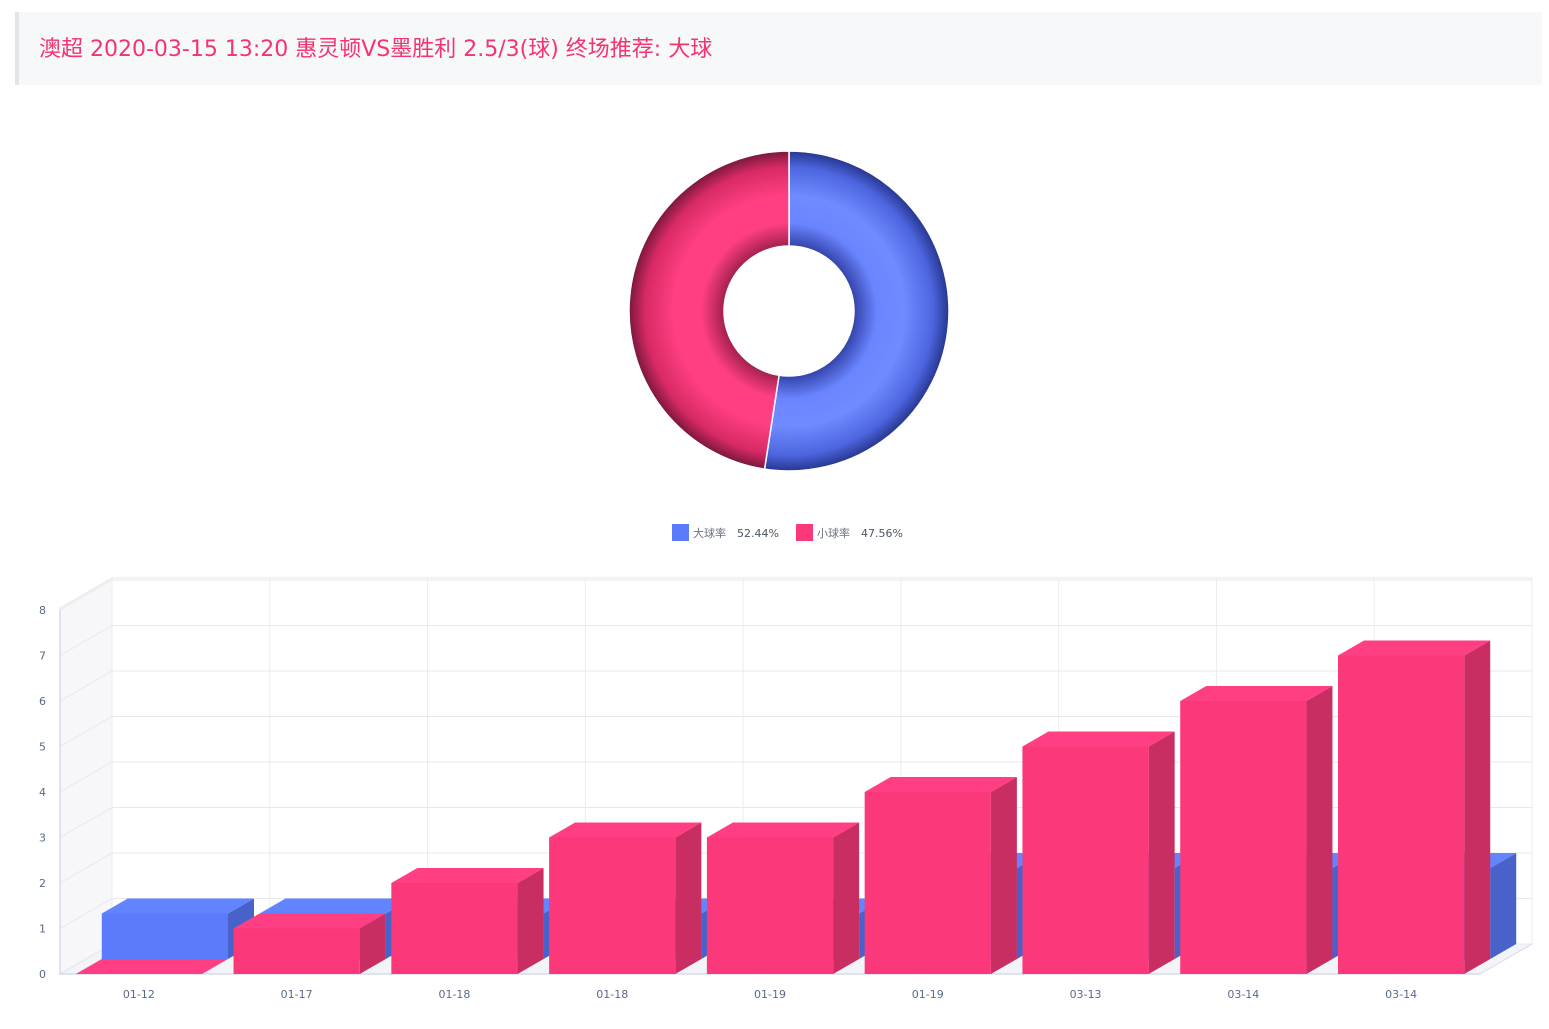  Describe the element at coordinates (42, 656) in the screenshot. I see `y-tick-label: 7` at that location.